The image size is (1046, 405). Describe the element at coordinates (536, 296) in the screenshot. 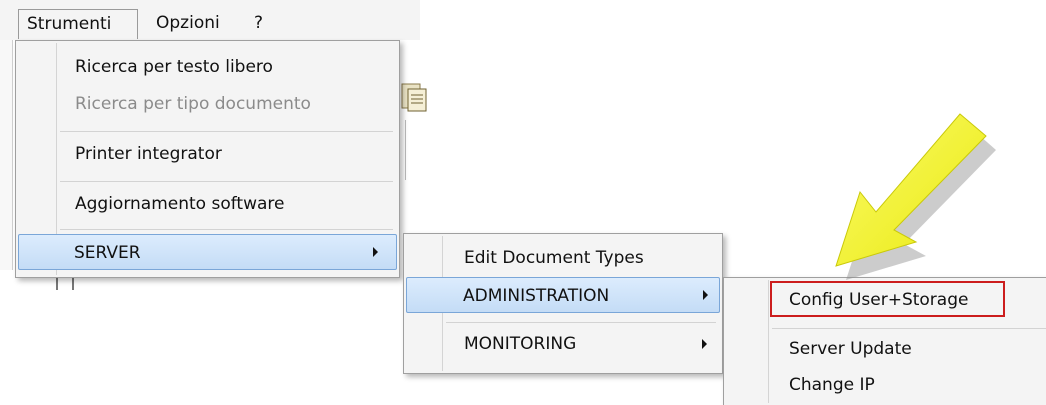

I see `menu-item-label: ADMINISTRATION` at that location.